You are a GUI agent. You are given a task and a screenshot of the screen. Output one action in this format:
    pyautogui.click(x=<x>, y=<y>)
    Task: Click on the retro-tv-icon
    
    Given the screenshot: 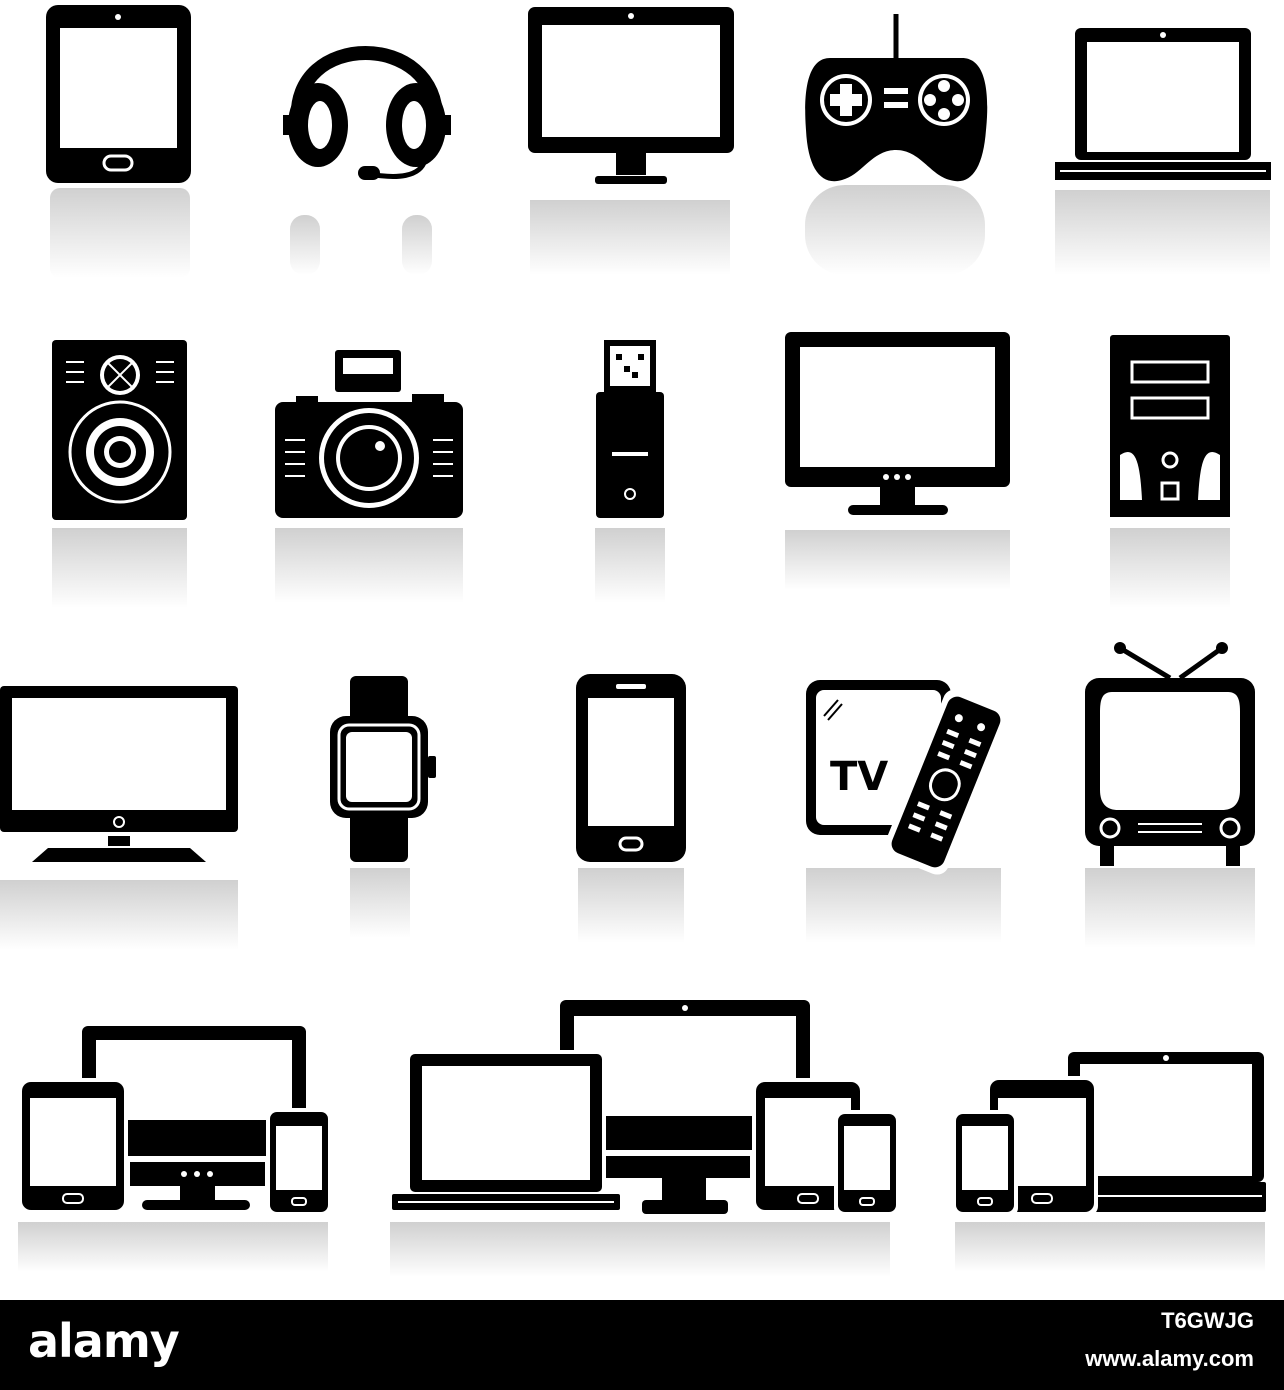 What is the action you would take?
    pyautogui.click(x=1170, y=754)
    